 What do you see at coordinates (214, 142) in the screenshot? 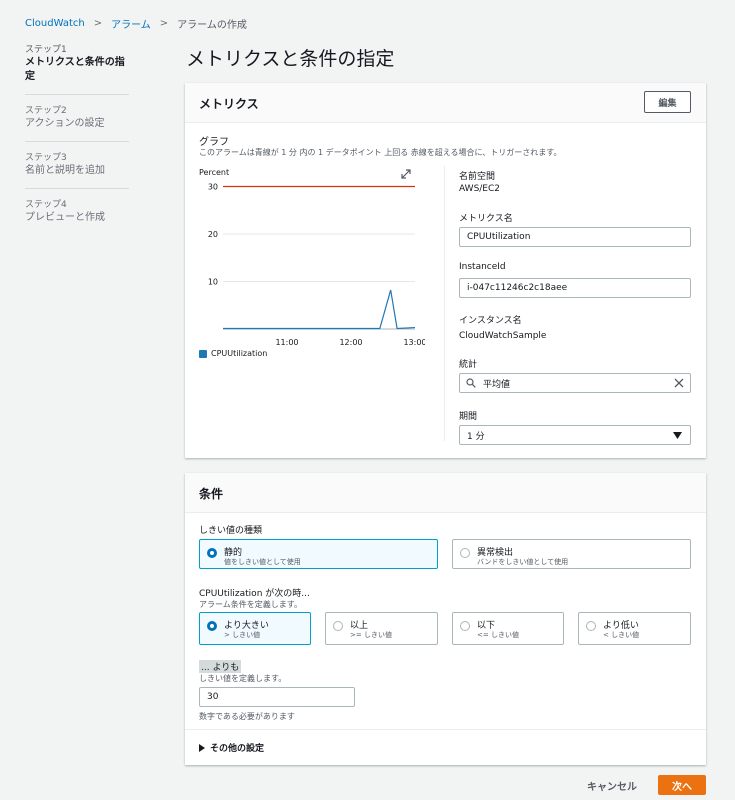
I see `graph-label: グラフ` at bounding box center [214, 142].